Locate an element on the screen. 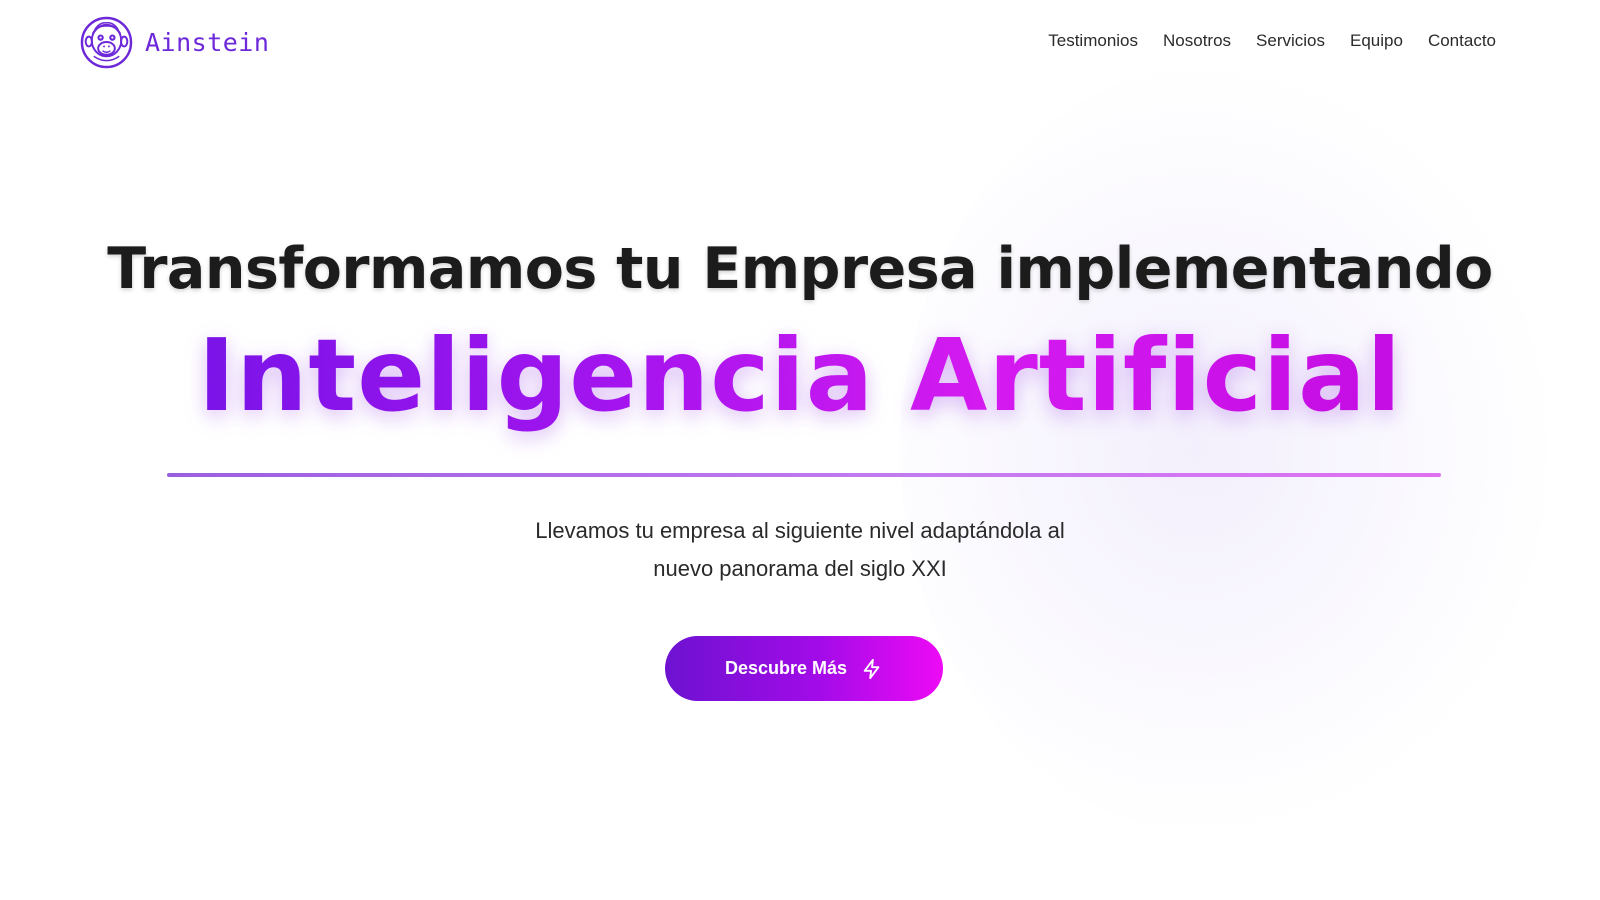 The width and height of the screenshot is (1600, 900). logo-text: Ainstein is located at coordinates (207, 42).